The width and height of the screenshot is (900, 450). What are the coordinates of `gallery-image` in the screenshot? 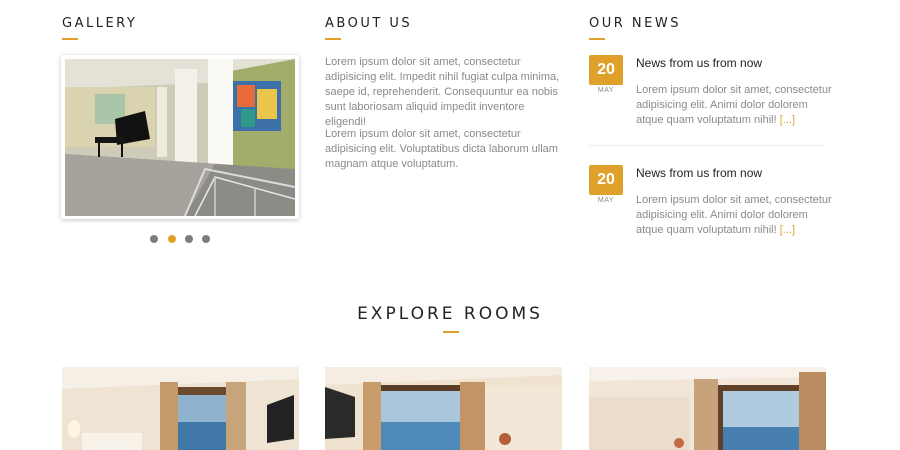 It's located at (180, 137).